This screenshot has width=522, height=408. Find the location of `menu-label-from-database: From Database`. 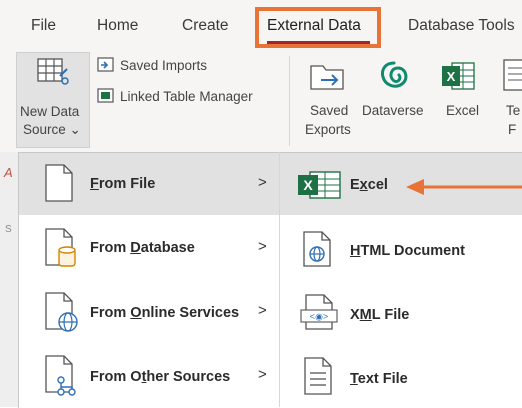

menu-label-from-database: From Database is located at coordinates (142, 248).